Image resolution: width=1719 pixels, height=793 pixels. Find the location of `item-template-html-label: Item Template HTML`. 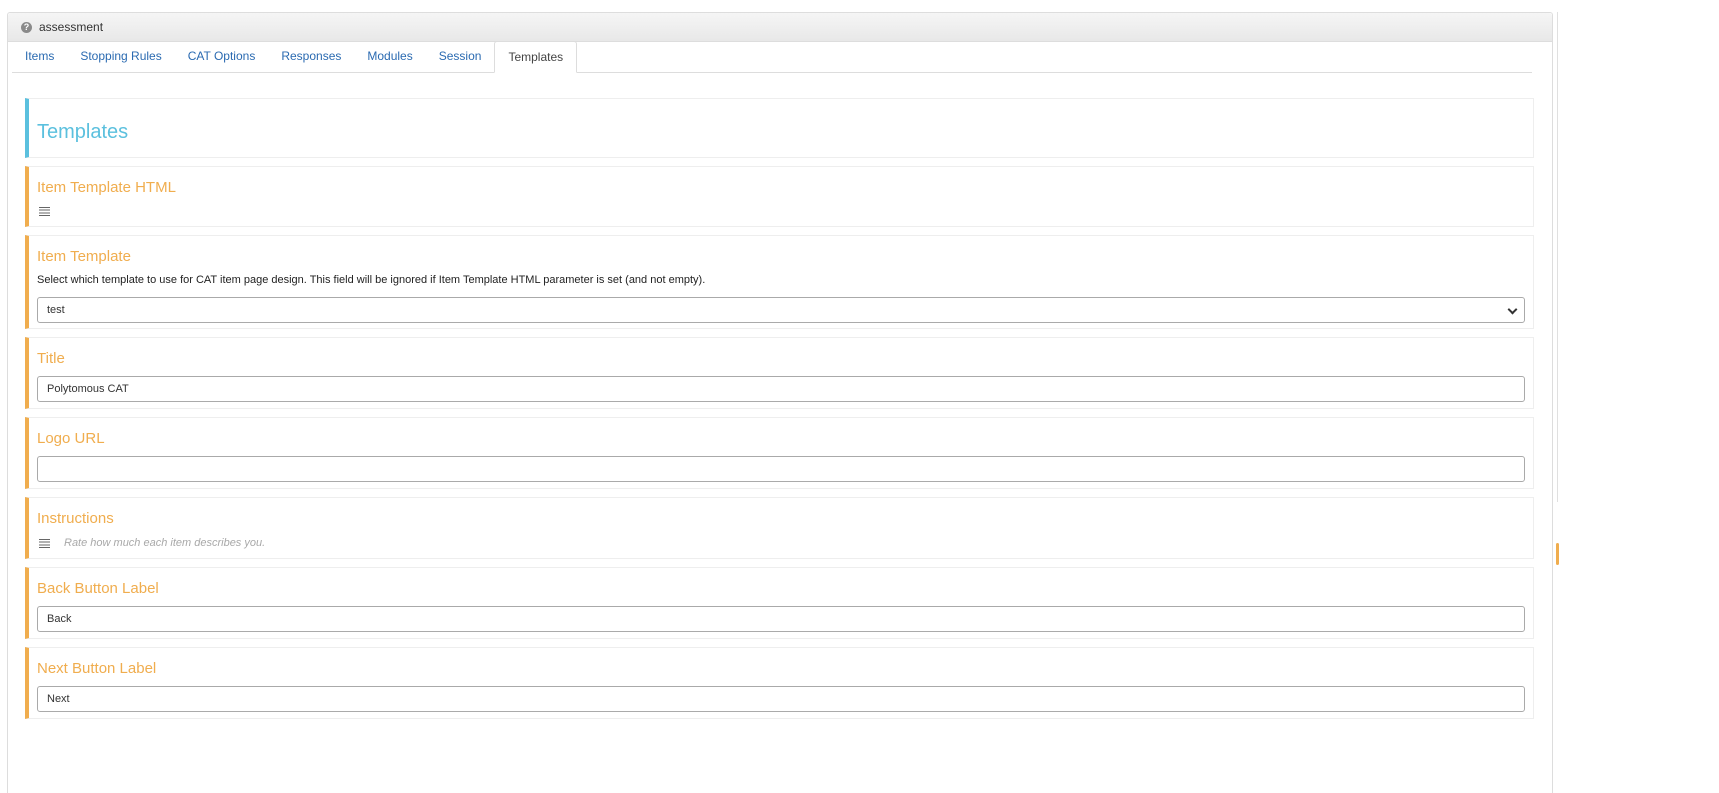

item-template-html-label: Item Template HTML is located at coordinates (106, 187).